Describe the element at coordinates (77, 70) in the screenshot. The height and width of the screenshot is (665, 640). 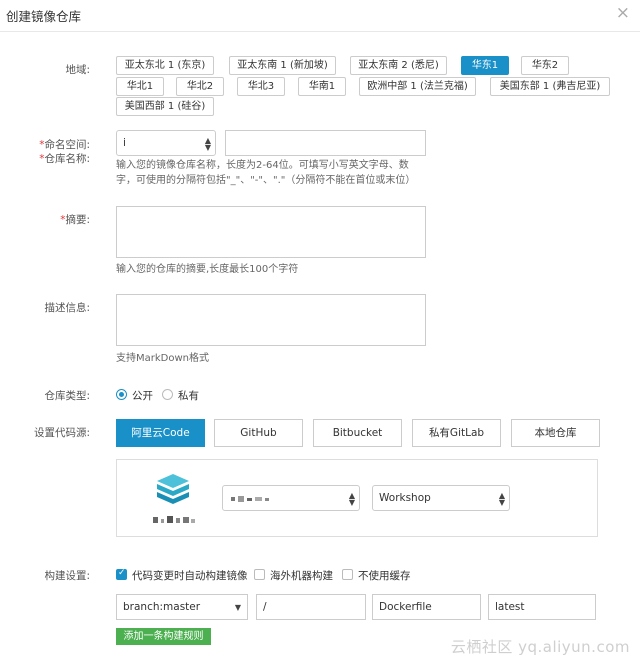
I see `region-label: 地域:` at that location.